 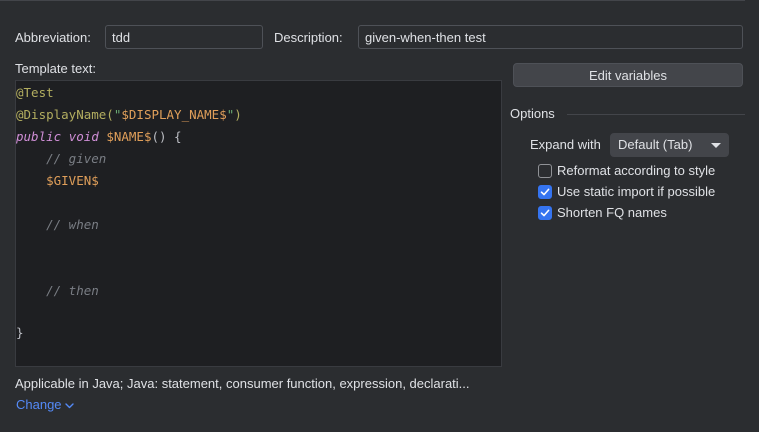 I want to click on code-variable: $DISPLAY_NAME$, so click(x=174, y=114).